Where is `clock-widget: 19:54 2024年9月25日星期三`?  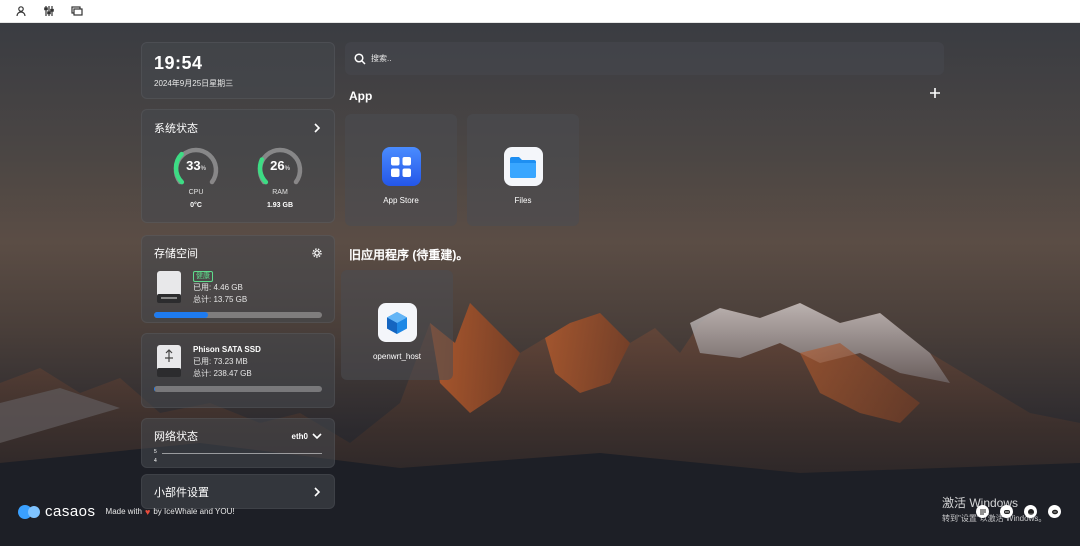
clock-widget: 19:54 2024年9月25日星期三 is located at coordinates (238, 70).